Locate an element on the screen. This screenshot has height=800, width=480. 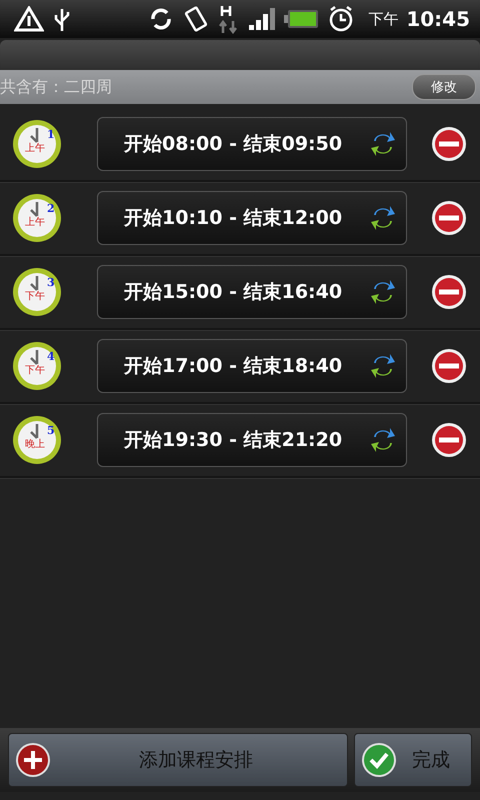
session-time: 开始15:00 - 结束16:40 is located at coordinates (233, 292).